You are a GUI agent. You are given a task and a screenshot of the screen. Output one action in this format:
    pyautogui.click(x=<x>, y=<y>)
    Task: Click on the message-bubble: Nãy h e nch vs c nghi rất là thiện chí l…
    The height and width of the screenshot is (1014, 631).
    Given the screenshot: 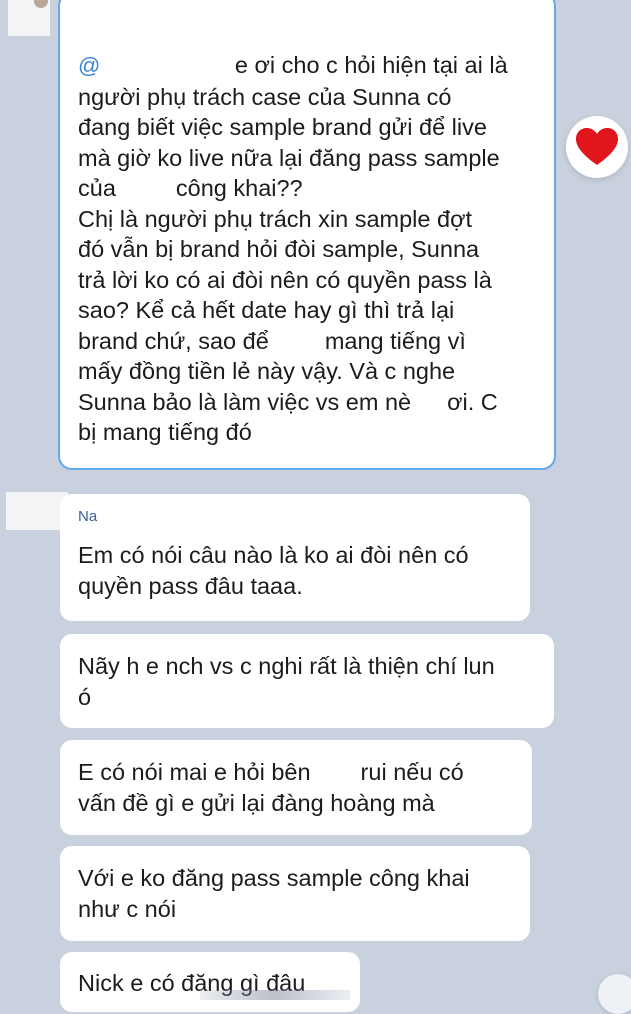 What is the action you would take?
    pyautogui.click(x=307, y=681)
    